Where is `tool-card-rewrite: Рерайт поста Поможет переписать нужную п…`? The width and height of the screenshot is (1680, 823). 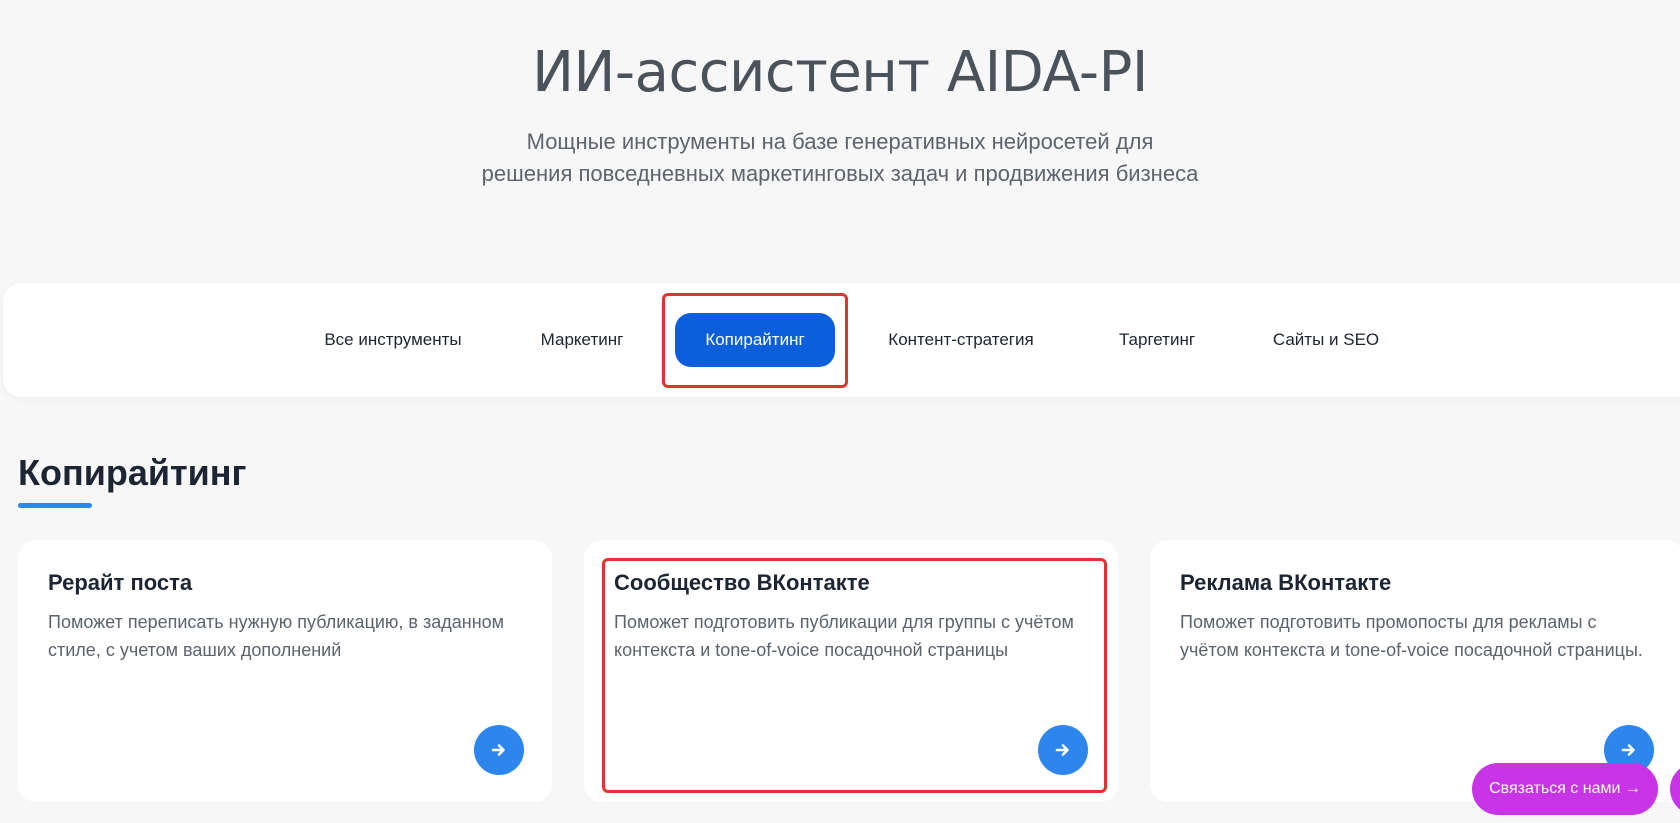 tool-card-rewrite: Рерайт поста Поможет переписать нужную п… is located at coordinates (285, 671).